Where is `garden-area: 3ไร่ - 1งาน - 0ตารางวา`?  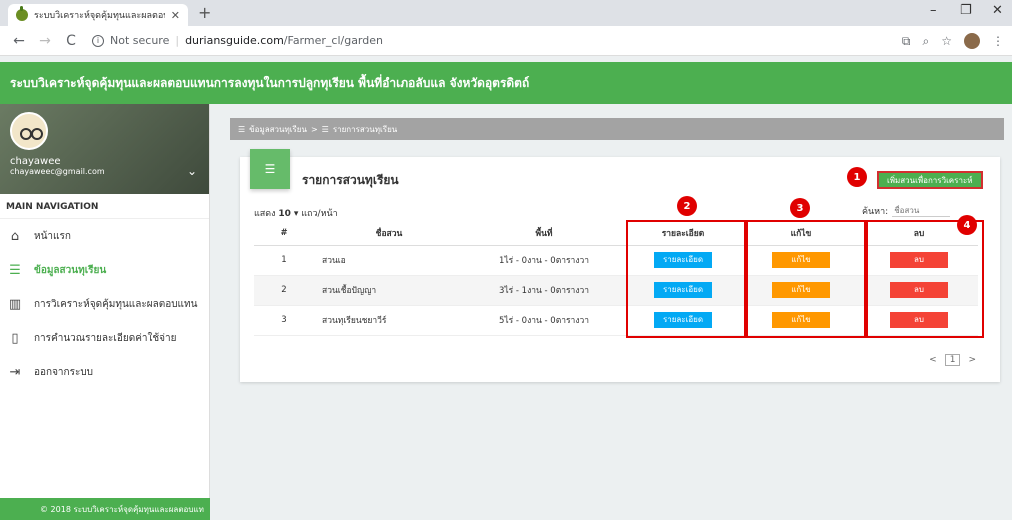
garden-area: 3ไร่ - 1งาน - 0ตารางวา is located at coordinates (544, 290).